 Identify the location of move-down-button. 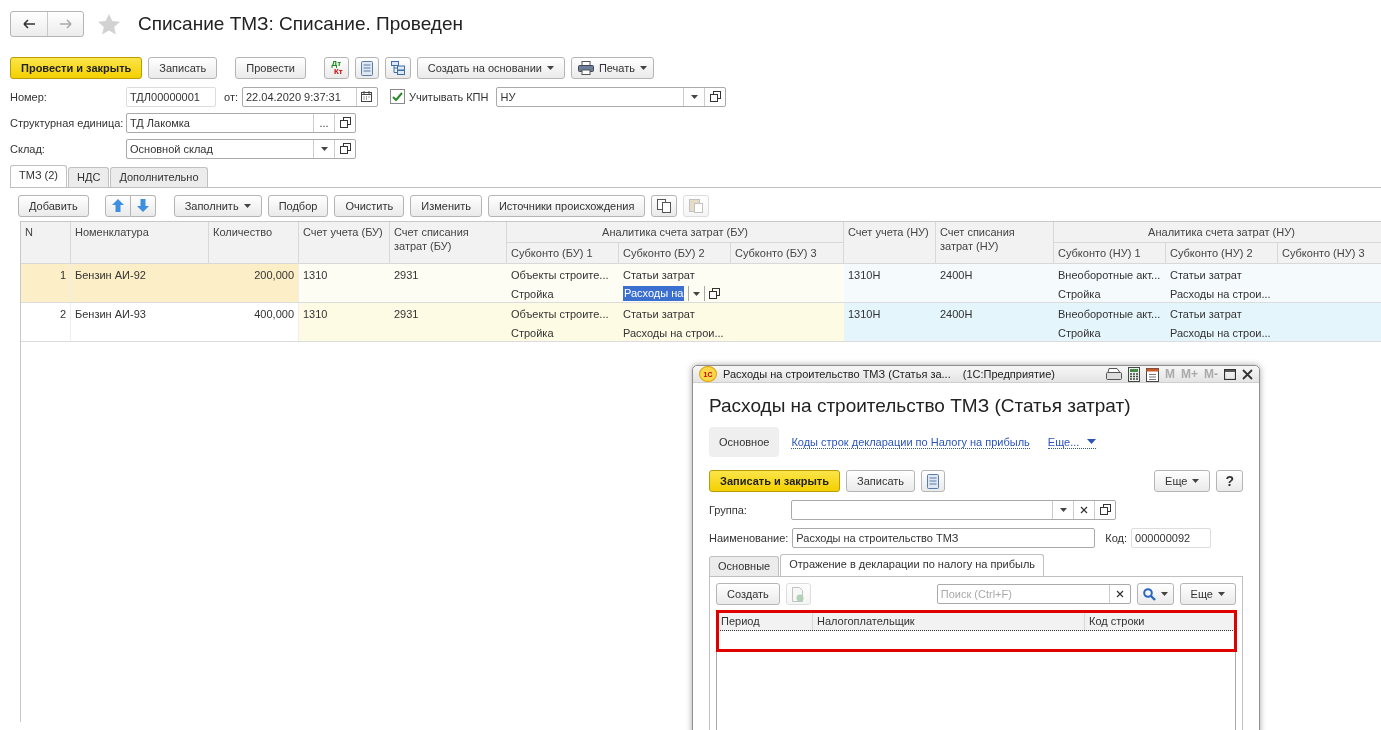
(143, 205).